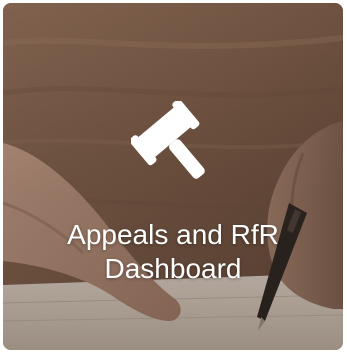  Describe the element at coordinates (173, 234) in the screenshot. I see `tile-title-line1: Appeals and RfR` at that location.